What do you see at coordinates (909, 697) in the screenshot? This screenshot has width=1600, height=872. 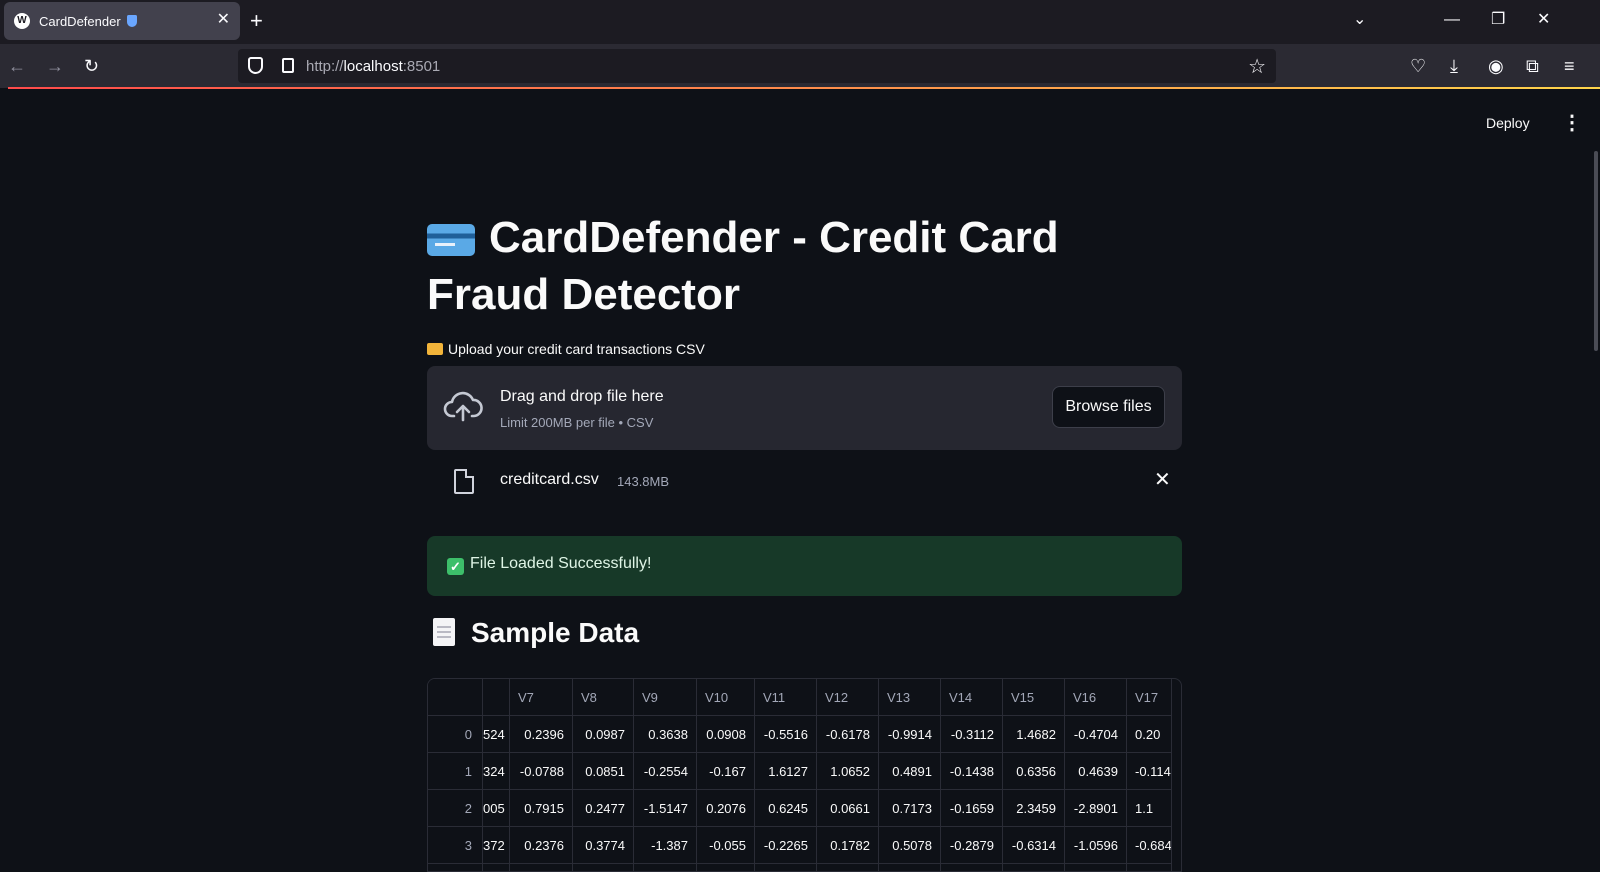 I see `column-header: V13` at bounding box center [909, 697].